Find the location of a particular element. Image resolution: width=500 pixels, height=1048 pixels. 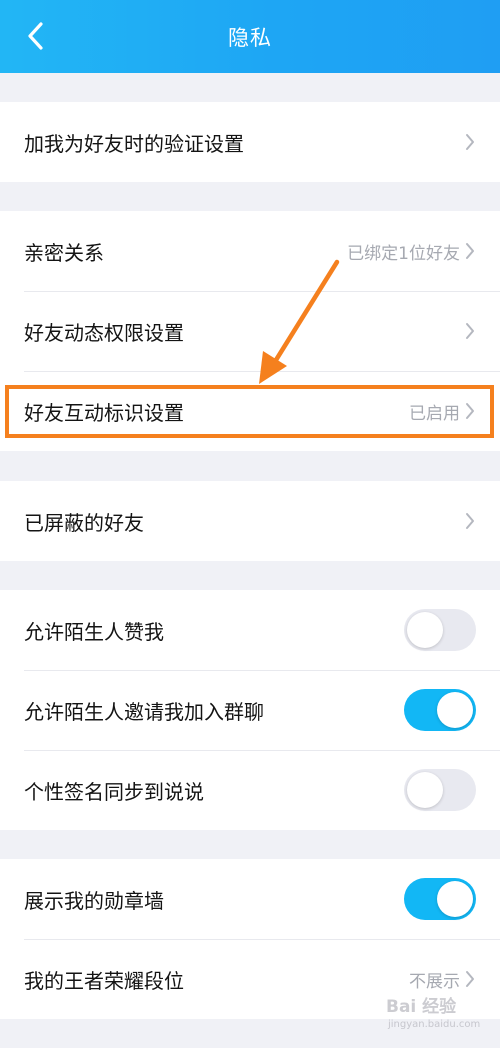

row-label: 好友互动标识设置 is located at coordinates (104, 412).